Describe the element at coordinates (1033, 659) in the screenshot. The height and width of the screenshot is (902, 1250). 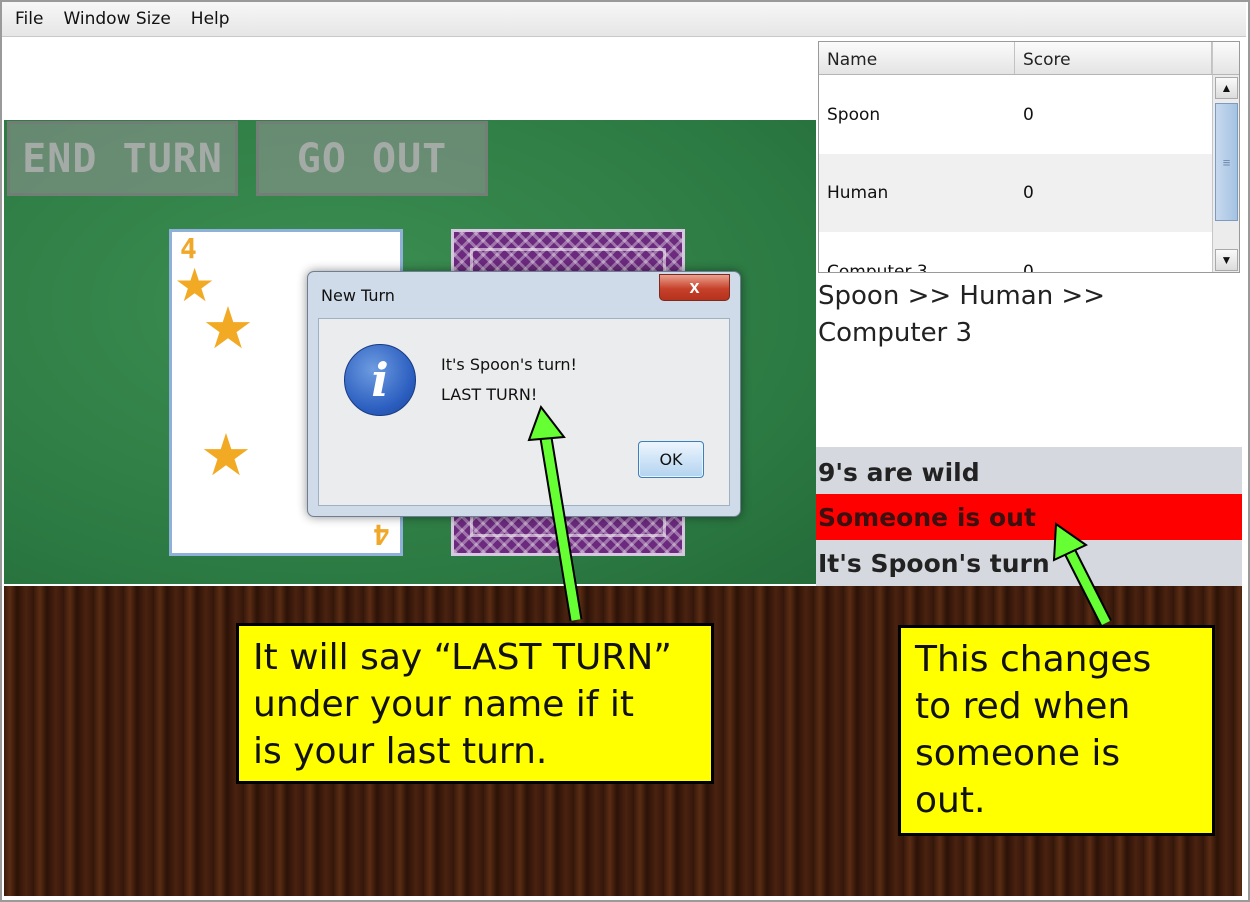
I see `callout-line: This changes` at that location.